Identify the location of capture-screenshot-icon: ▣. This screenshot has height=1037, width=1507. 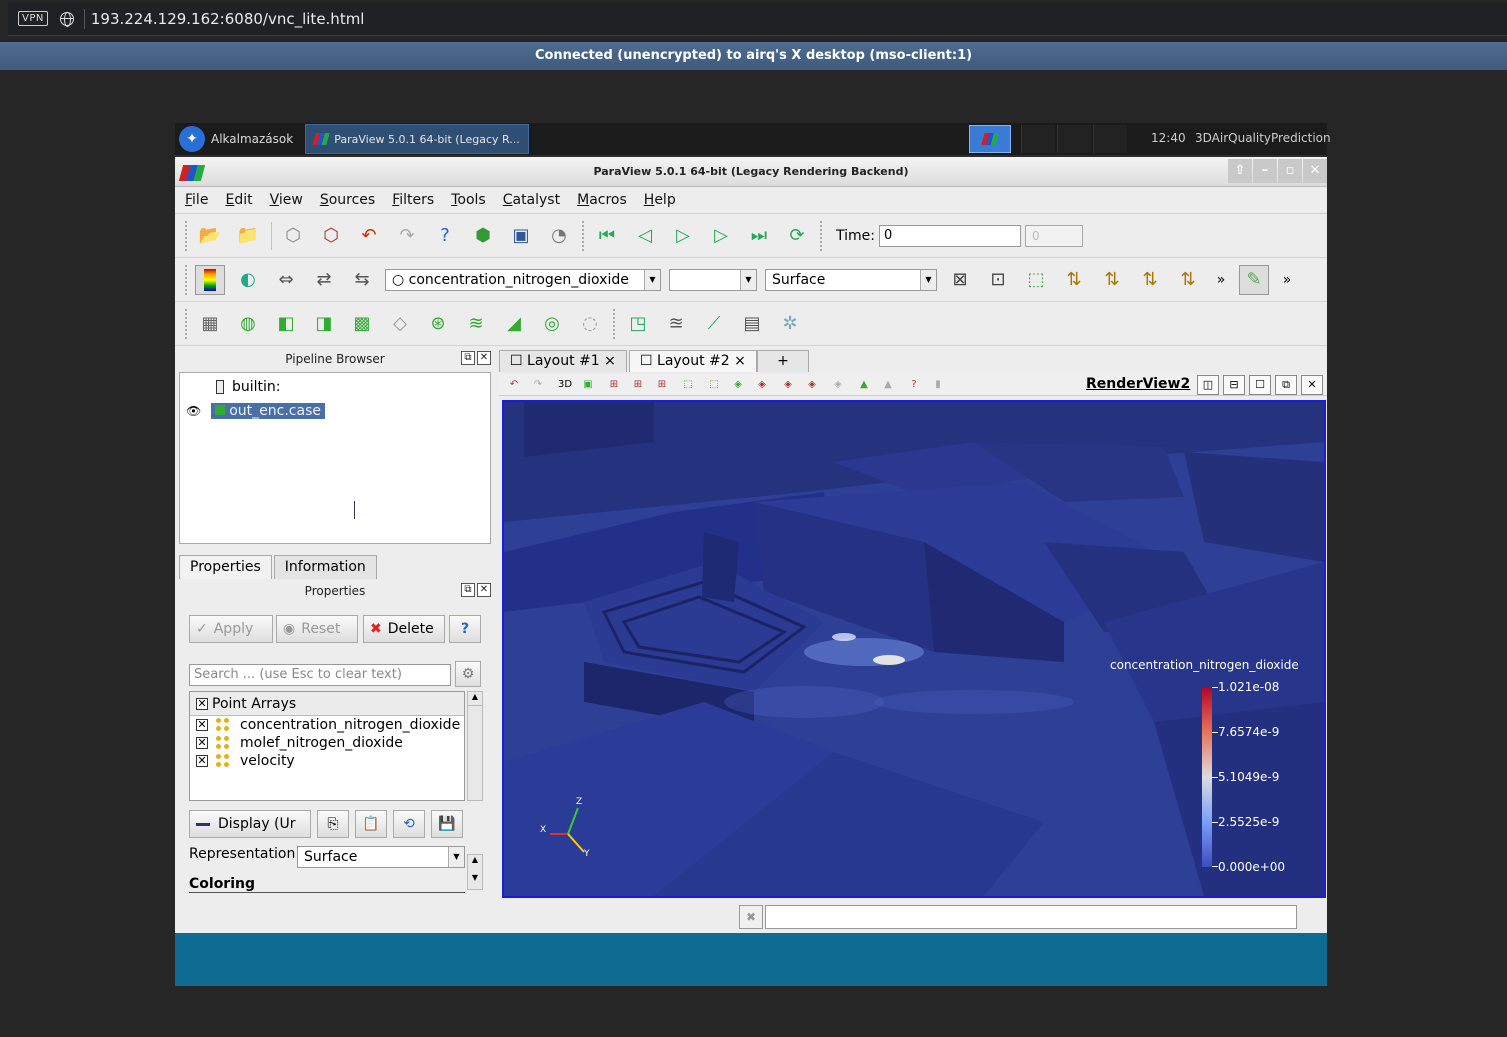
(588, 385).